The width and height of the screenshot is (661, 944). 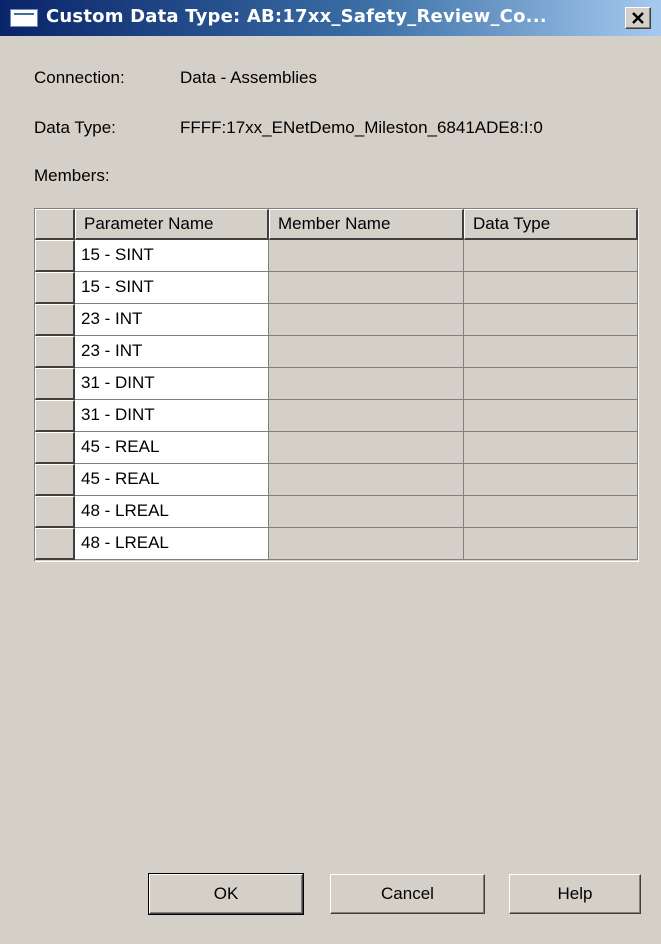 I want to click on close-icon, so click(x=638, y=18).